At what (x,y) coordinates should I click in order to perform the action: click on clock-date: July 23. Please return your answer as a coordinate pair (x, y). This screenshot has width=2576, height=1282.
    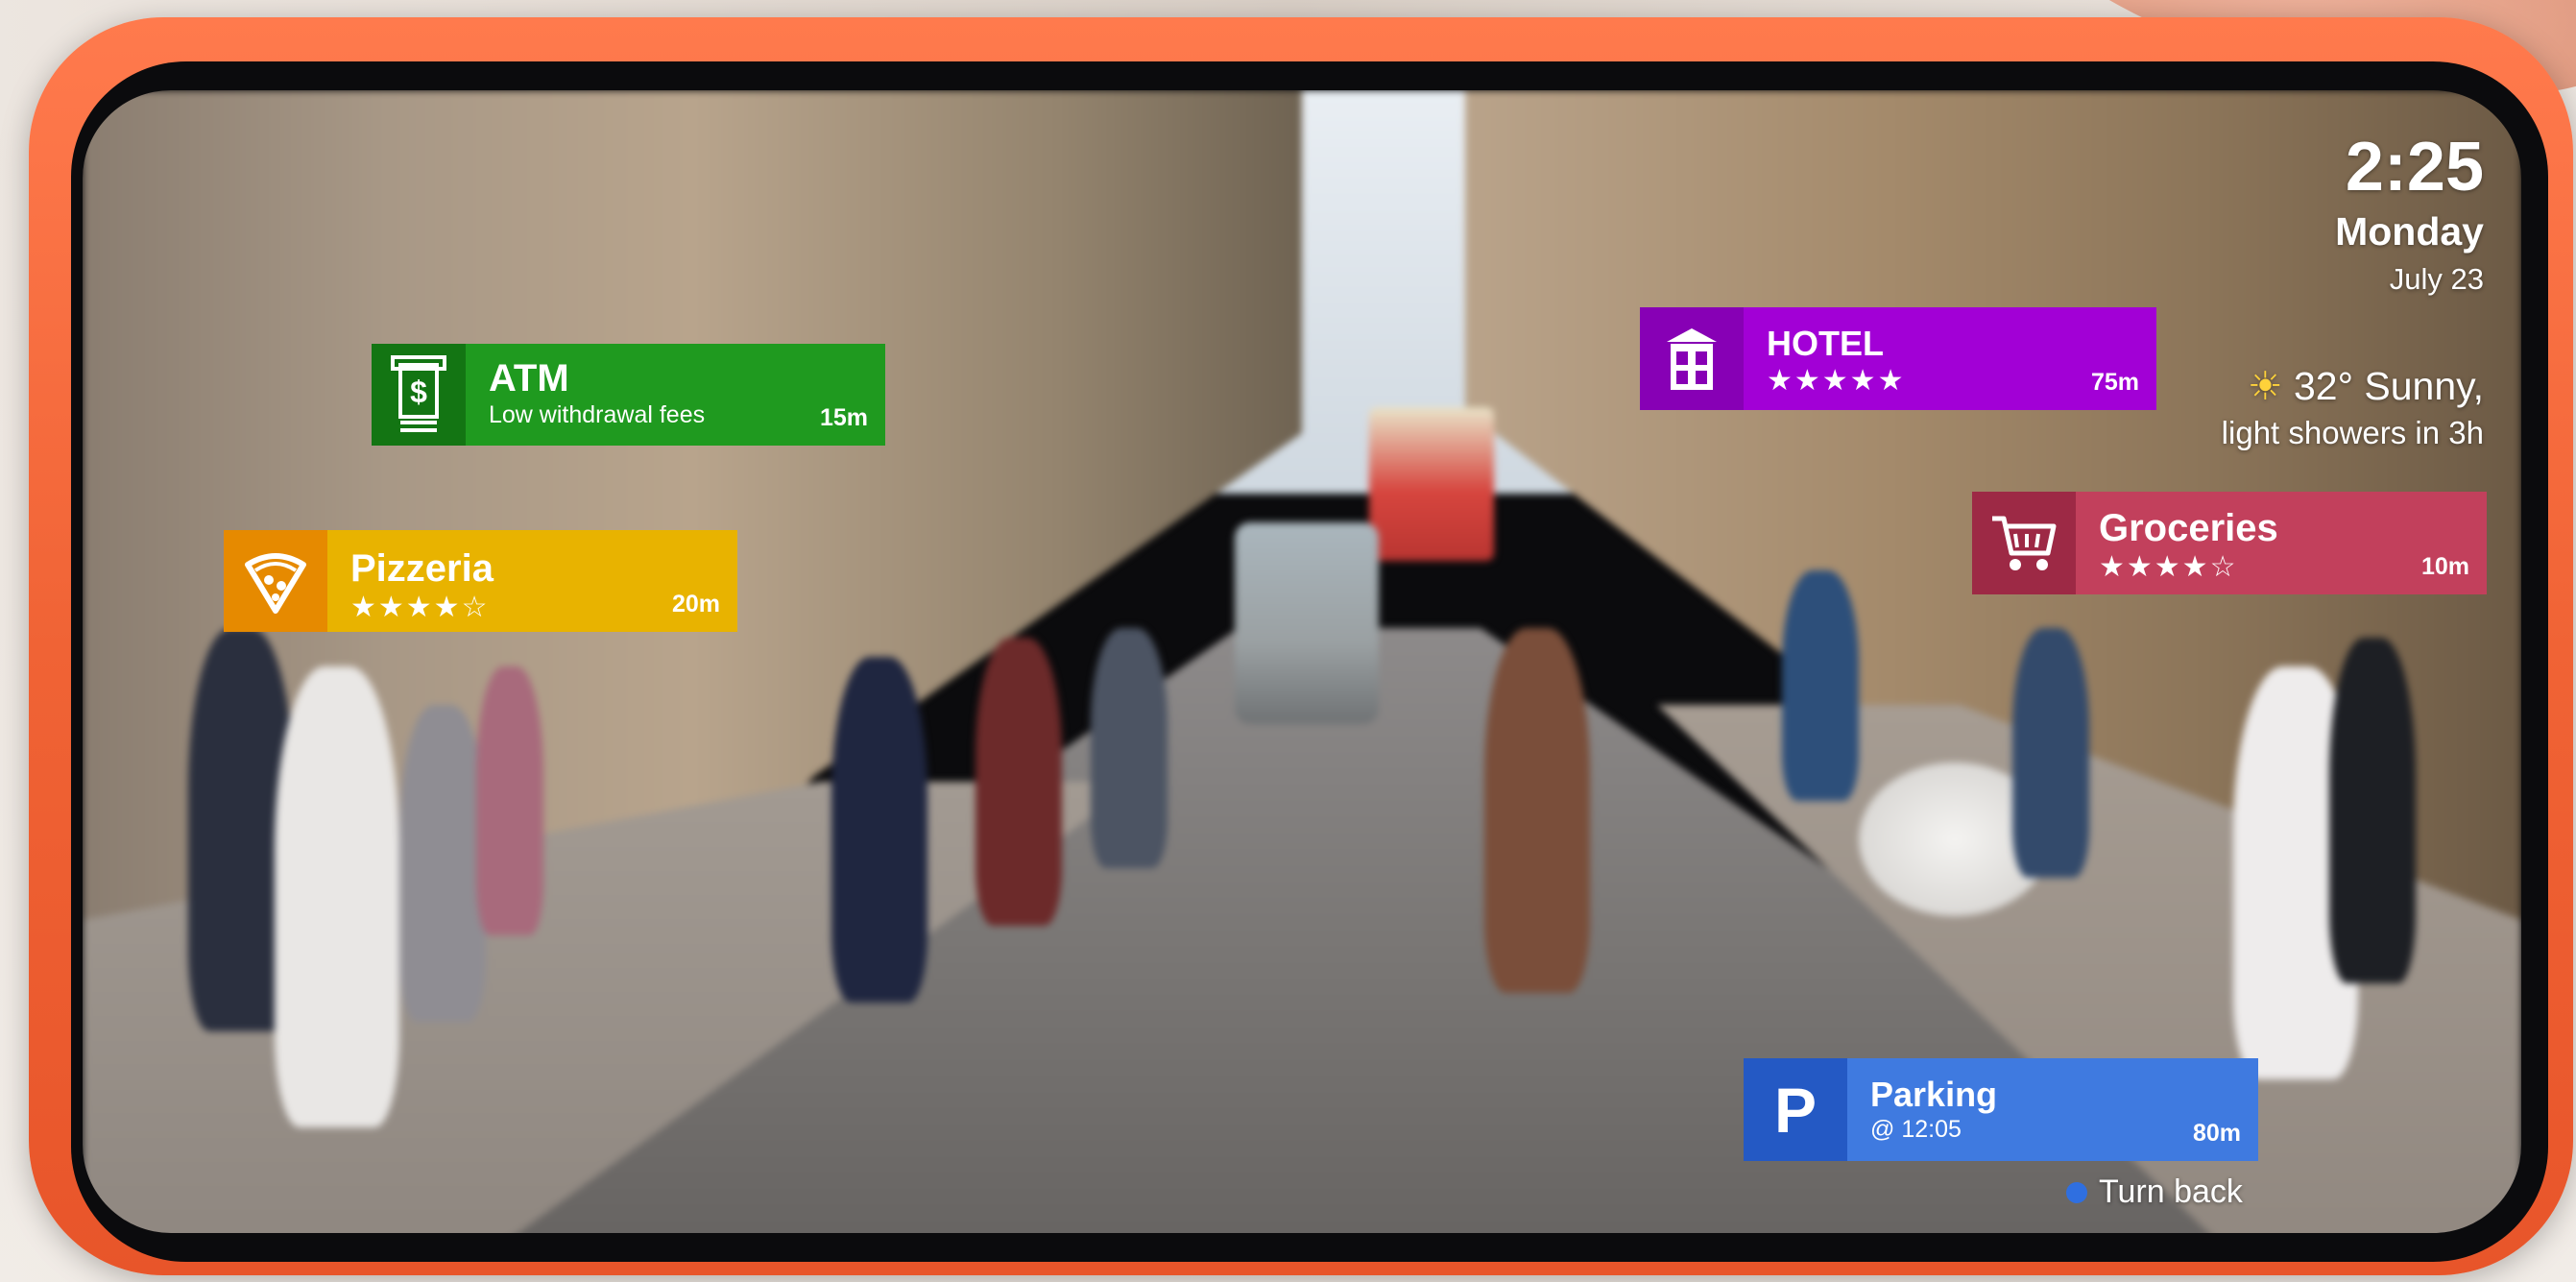
    Looking at the image, I should click on (2436, 279).